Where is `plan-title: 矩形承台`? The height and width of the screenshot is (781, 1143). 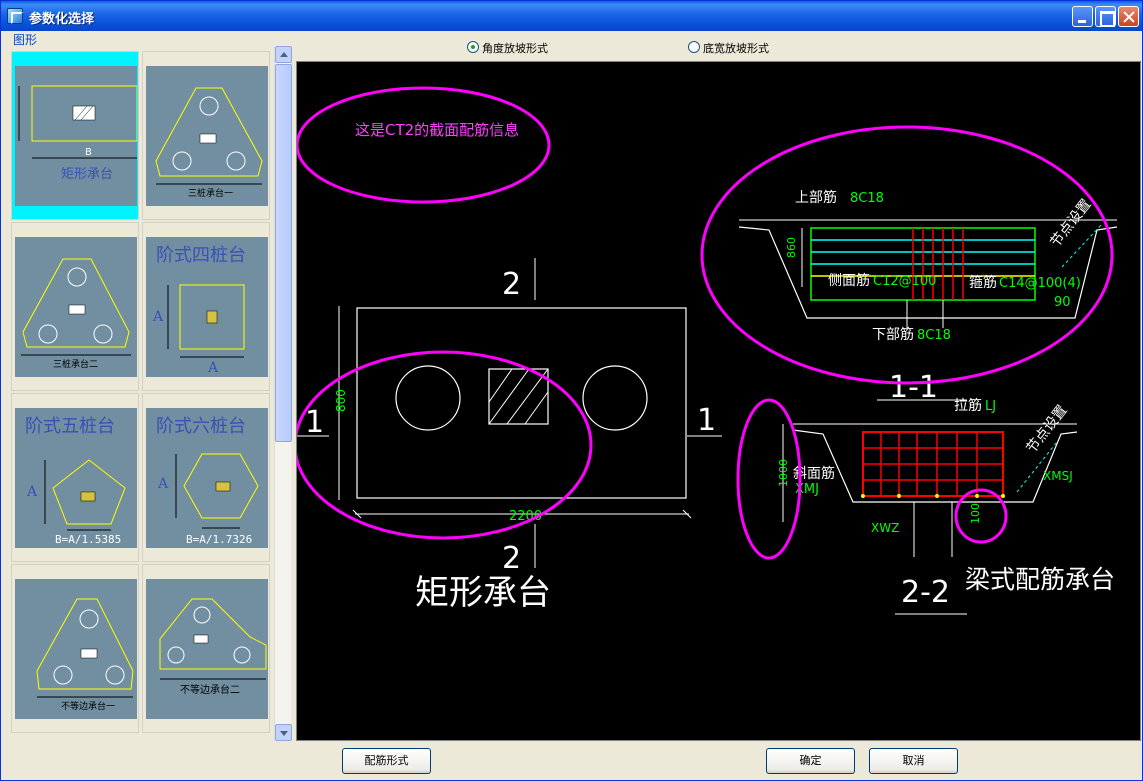 plan-title: 矩形承台 is located at coordinates (483, 593).